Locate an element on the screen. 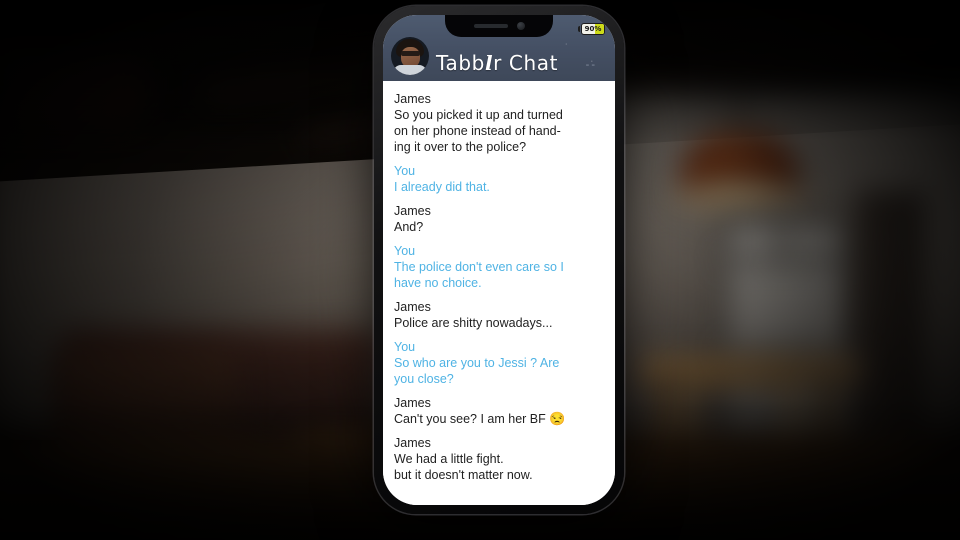  message-text: I already did that. is located at coordinates (442, 187).